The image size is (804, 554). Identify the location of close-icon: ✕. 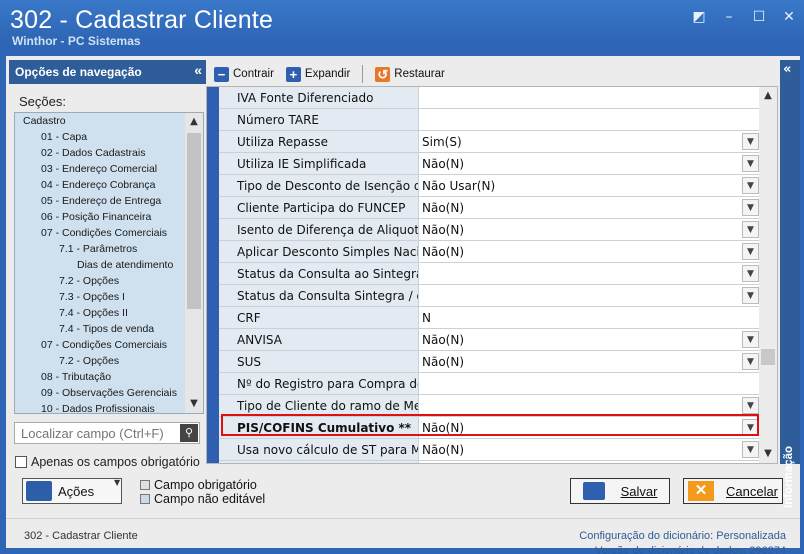
(789, 17).